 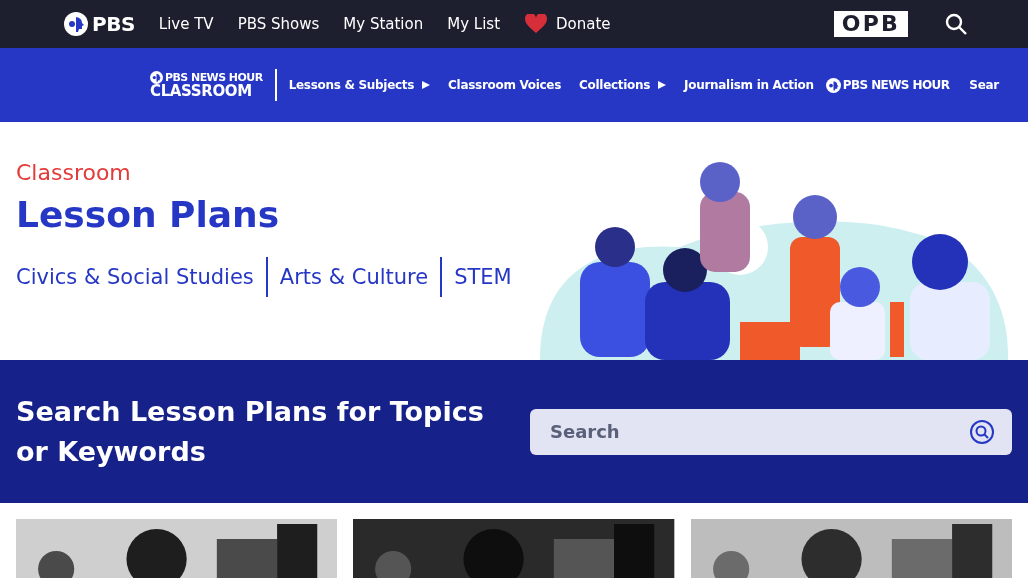 I want to click on logo-text: PBS NEWS HOUR, so click(x=214, y=77).